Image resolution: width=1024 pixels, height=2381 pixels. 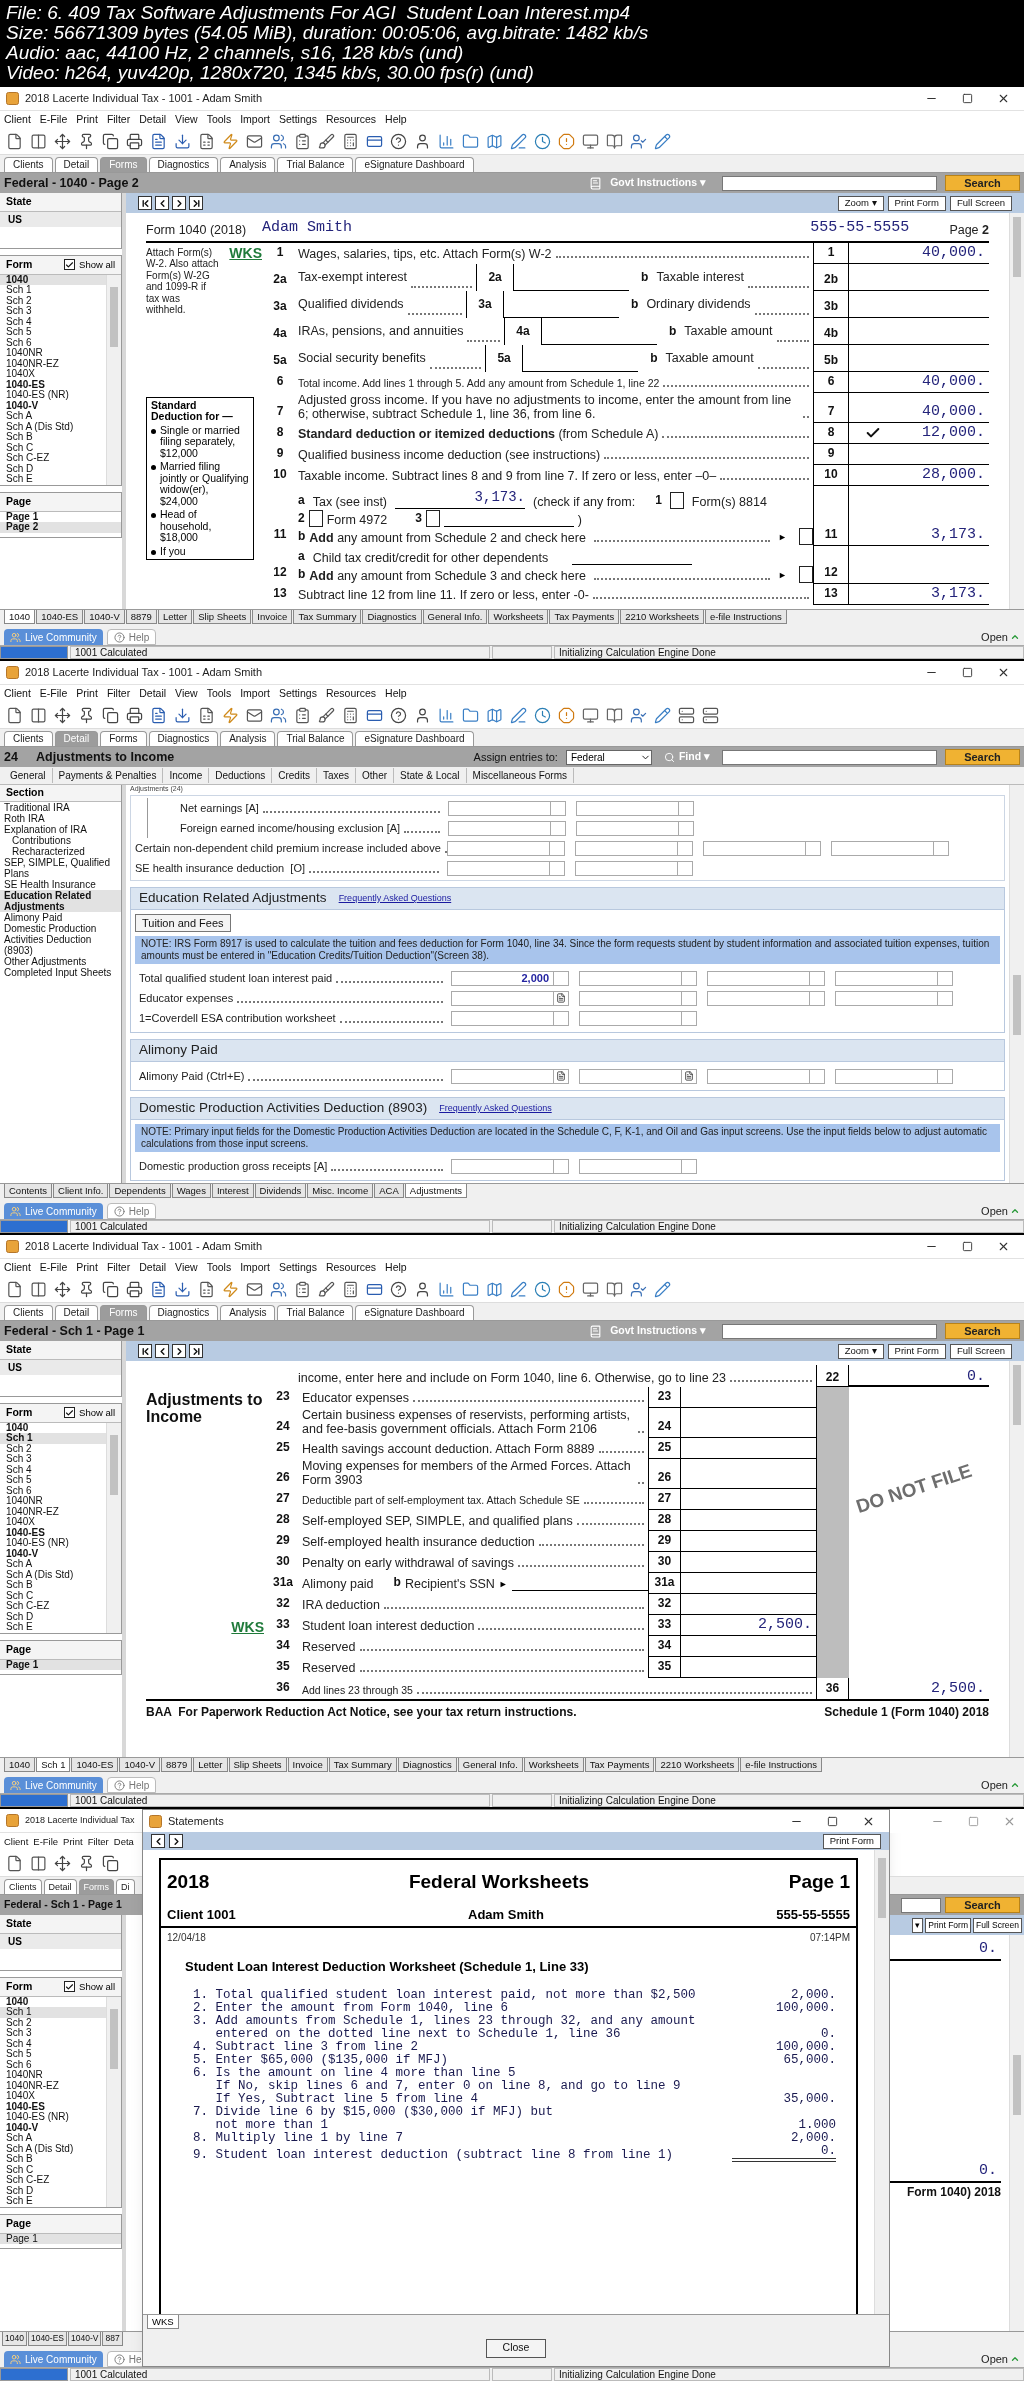 What do you see at coordinates (81, 1191) in the screenshot?
I see `tab: Client Info.` at bounding box center [81, 1191].